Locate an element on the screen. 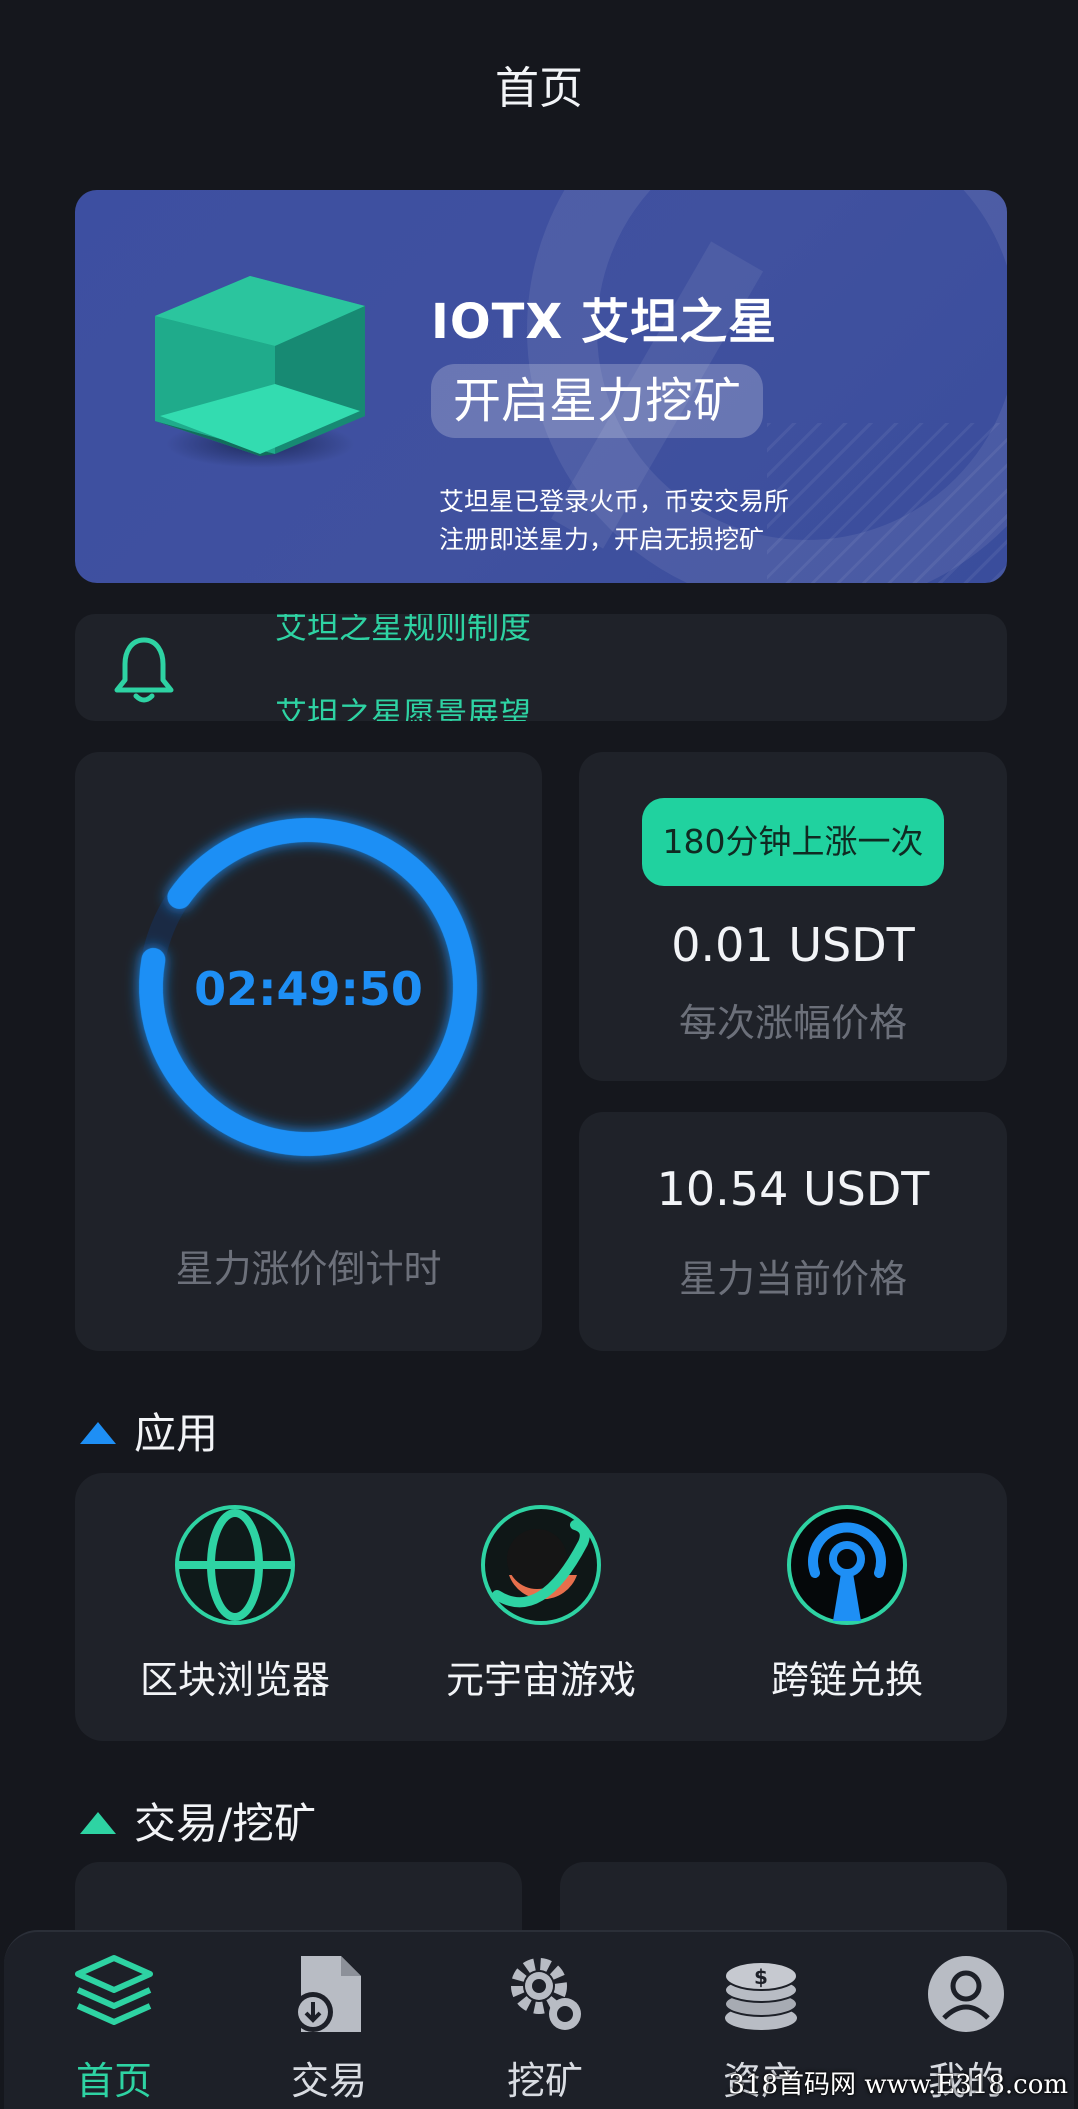 The height and width of the screenshot is (2109, 1078). app-cross-chain-swap: 跨链兑换 is located at coordinates (847, 1603).